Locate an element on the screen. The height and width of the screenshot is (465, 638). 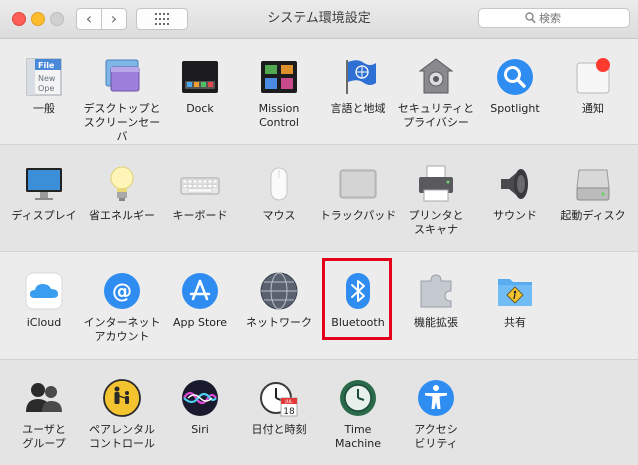
pref-notifications: 通知 is located at coordinates (593, 86).